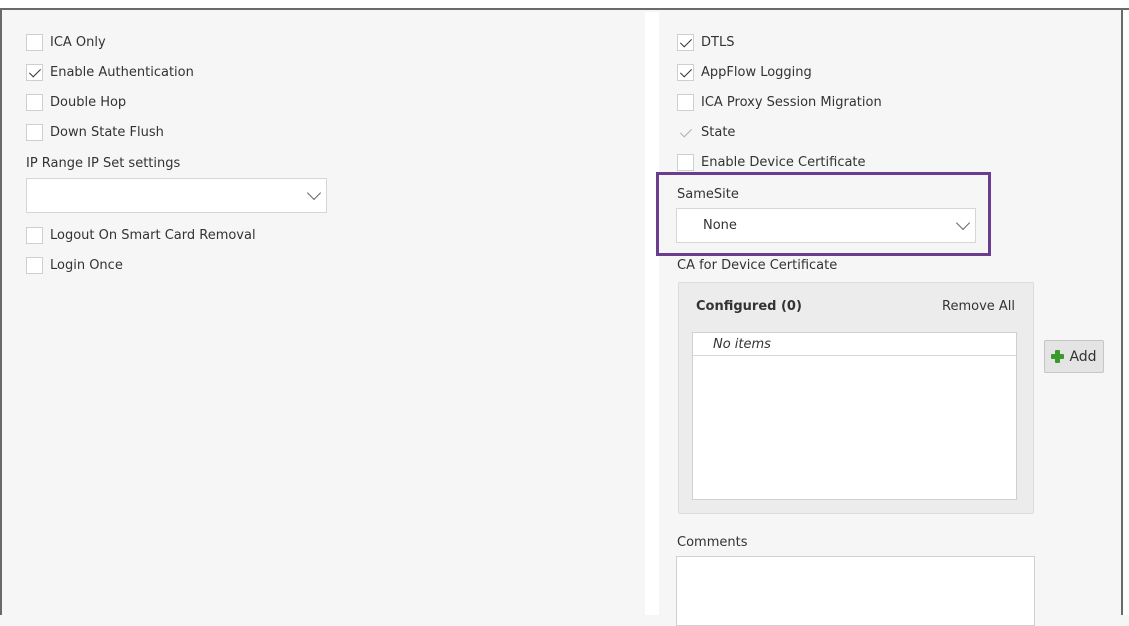 The image size is (1129, 626). What do you see at coordinates (685, 162) in the screenshot?
I see `enable-device-certificate-checkbox` at bounding box center [685, 162].